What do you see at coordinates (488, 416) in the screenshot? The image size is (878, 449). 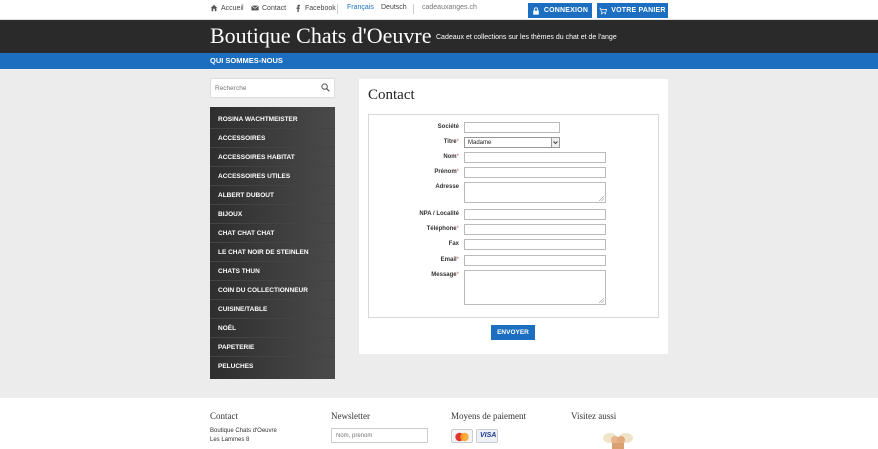 I see `footer-payment-title: Moyens de paiement` at bounding box center [488, 416].